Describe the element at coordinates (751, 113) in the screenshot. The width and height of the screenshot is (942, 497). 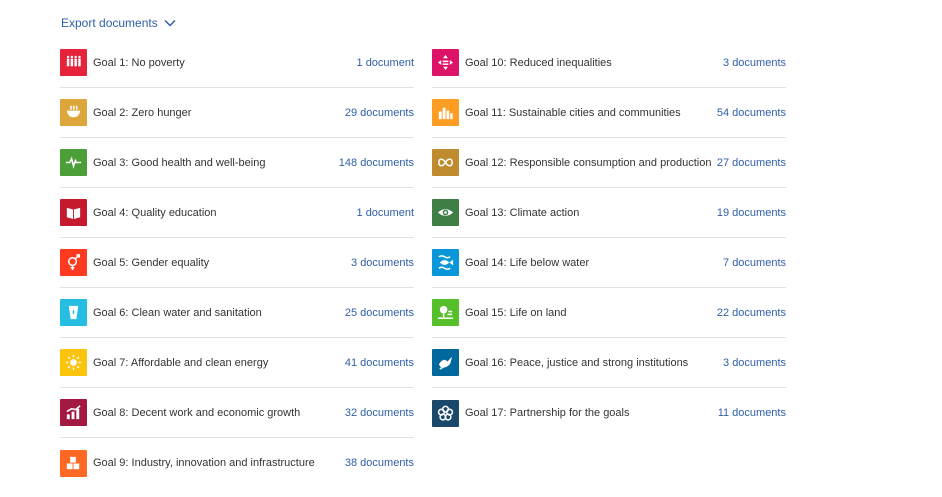
I see `goal-document-count: 54 documents` at that location.